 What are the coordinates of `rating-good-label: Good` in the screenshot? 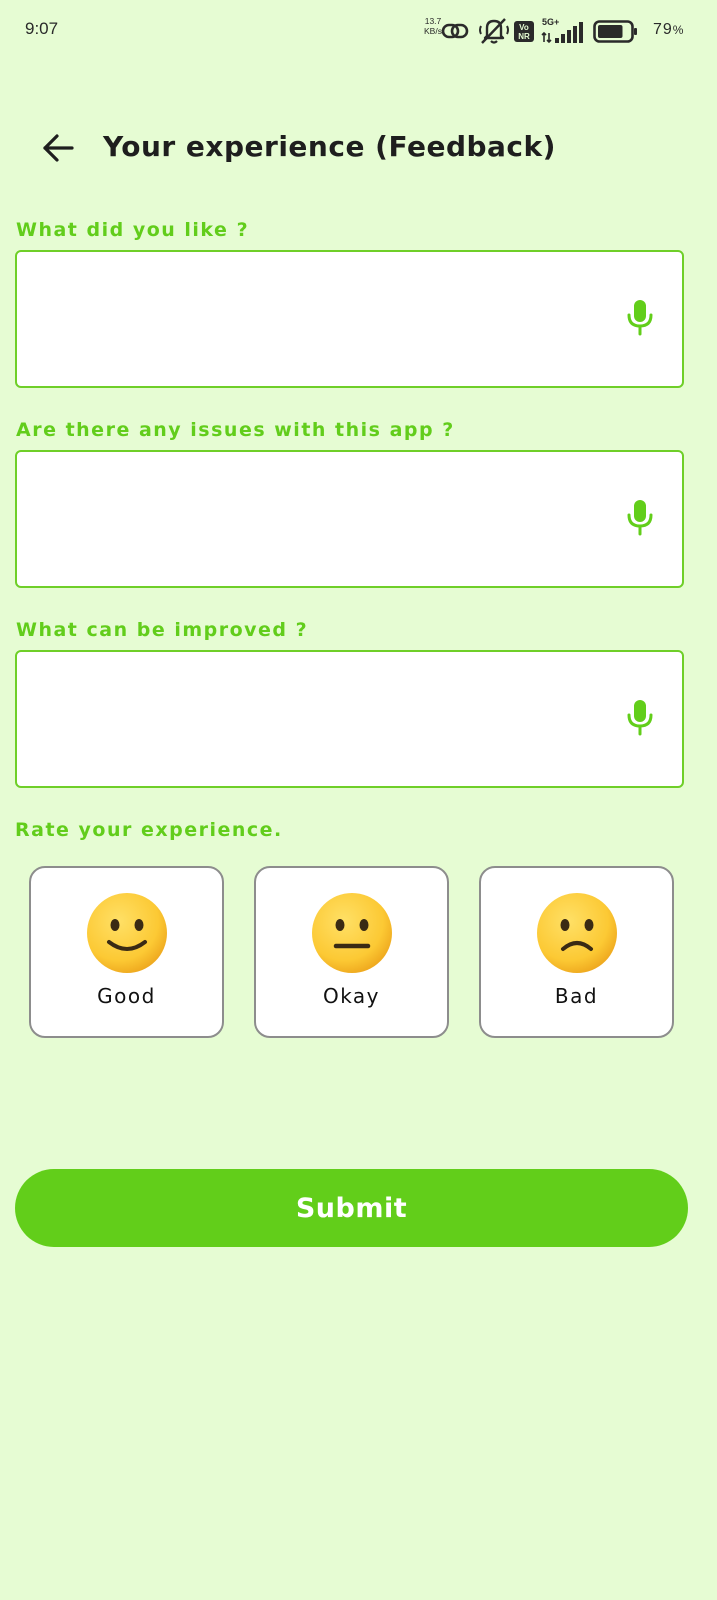 It's located at (126, 996).